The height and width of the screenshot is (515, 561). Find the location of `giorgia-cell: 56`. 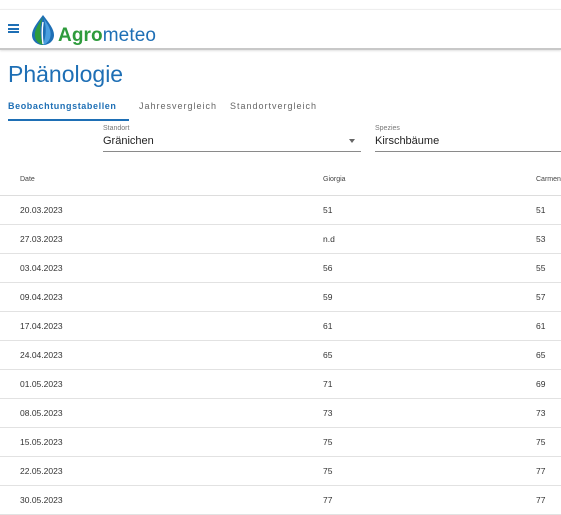

giorgia-cell: 56 is located at coordinates (328, 268).